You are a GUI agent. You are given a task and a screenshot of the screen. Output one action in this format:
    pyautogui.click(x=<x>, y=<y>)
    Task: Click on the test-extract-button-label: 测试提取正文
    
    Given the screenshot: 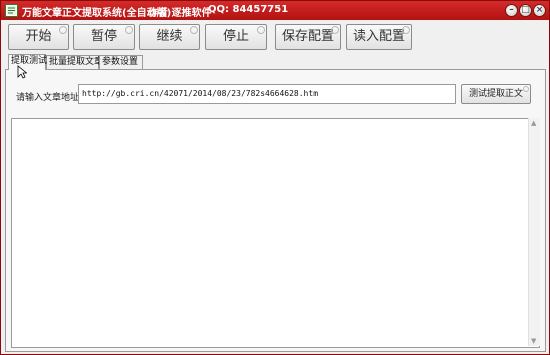 What is the action you would take?
    pyautogui.click(x=495, y=94)
    